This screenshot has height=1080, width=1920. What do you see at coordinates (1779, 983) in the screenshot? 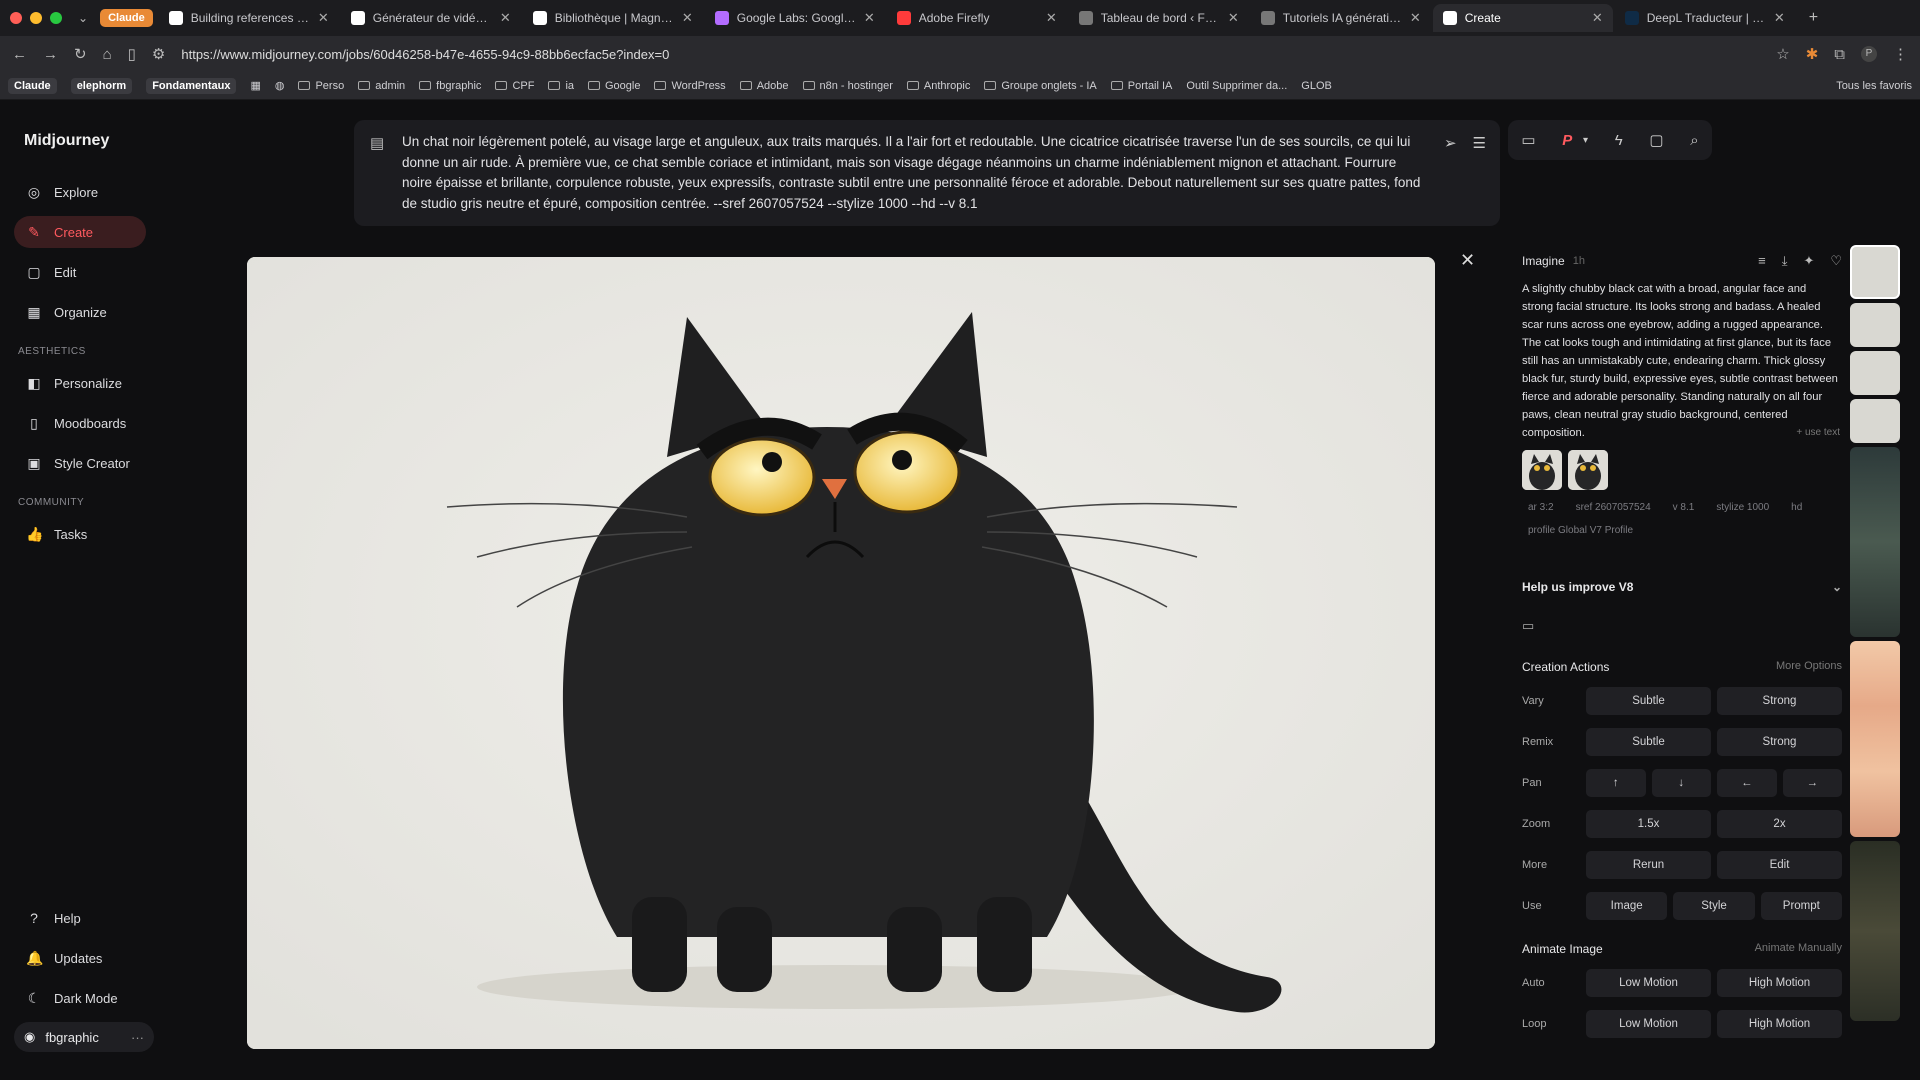
I see `auto-button: High Motion` at bounding box center [1779, 983].